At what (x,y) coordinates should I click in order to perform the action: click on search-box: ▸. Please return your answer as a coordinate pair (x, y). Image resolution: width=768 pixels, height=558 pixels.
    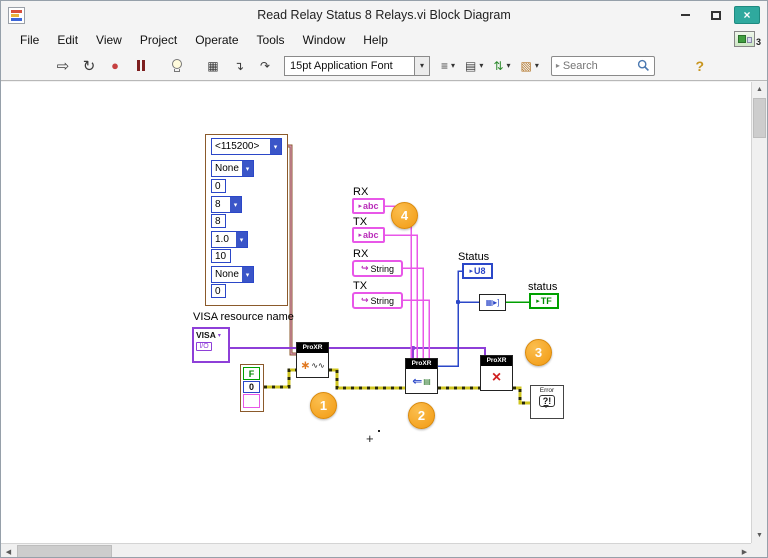
    Looking at the image, I should click on (602, 65).